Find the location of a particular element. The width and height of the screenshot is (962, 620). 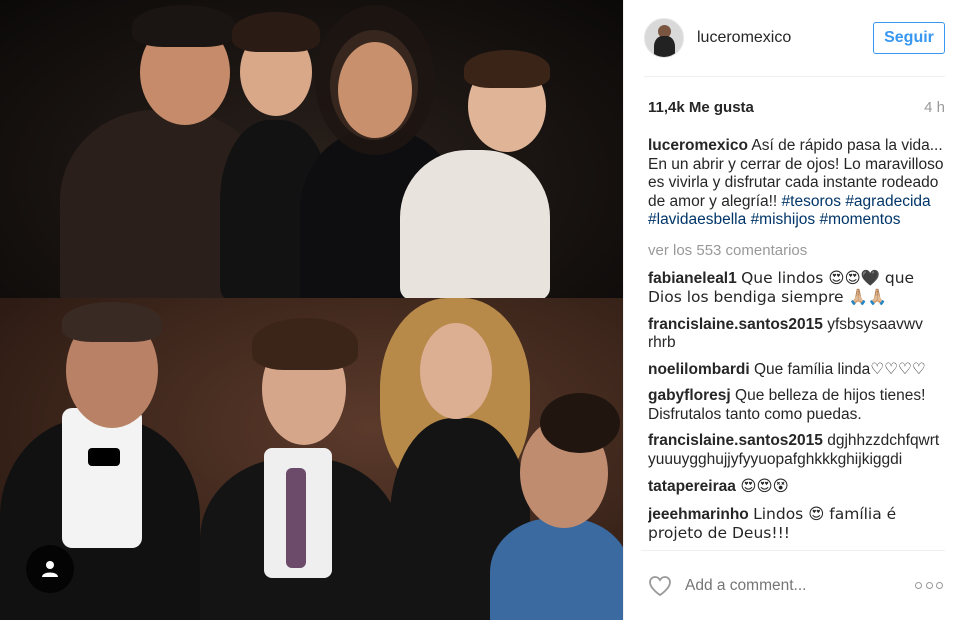

view-comments-link: ver los 553 comentarios is located at coordinates (796, 250).